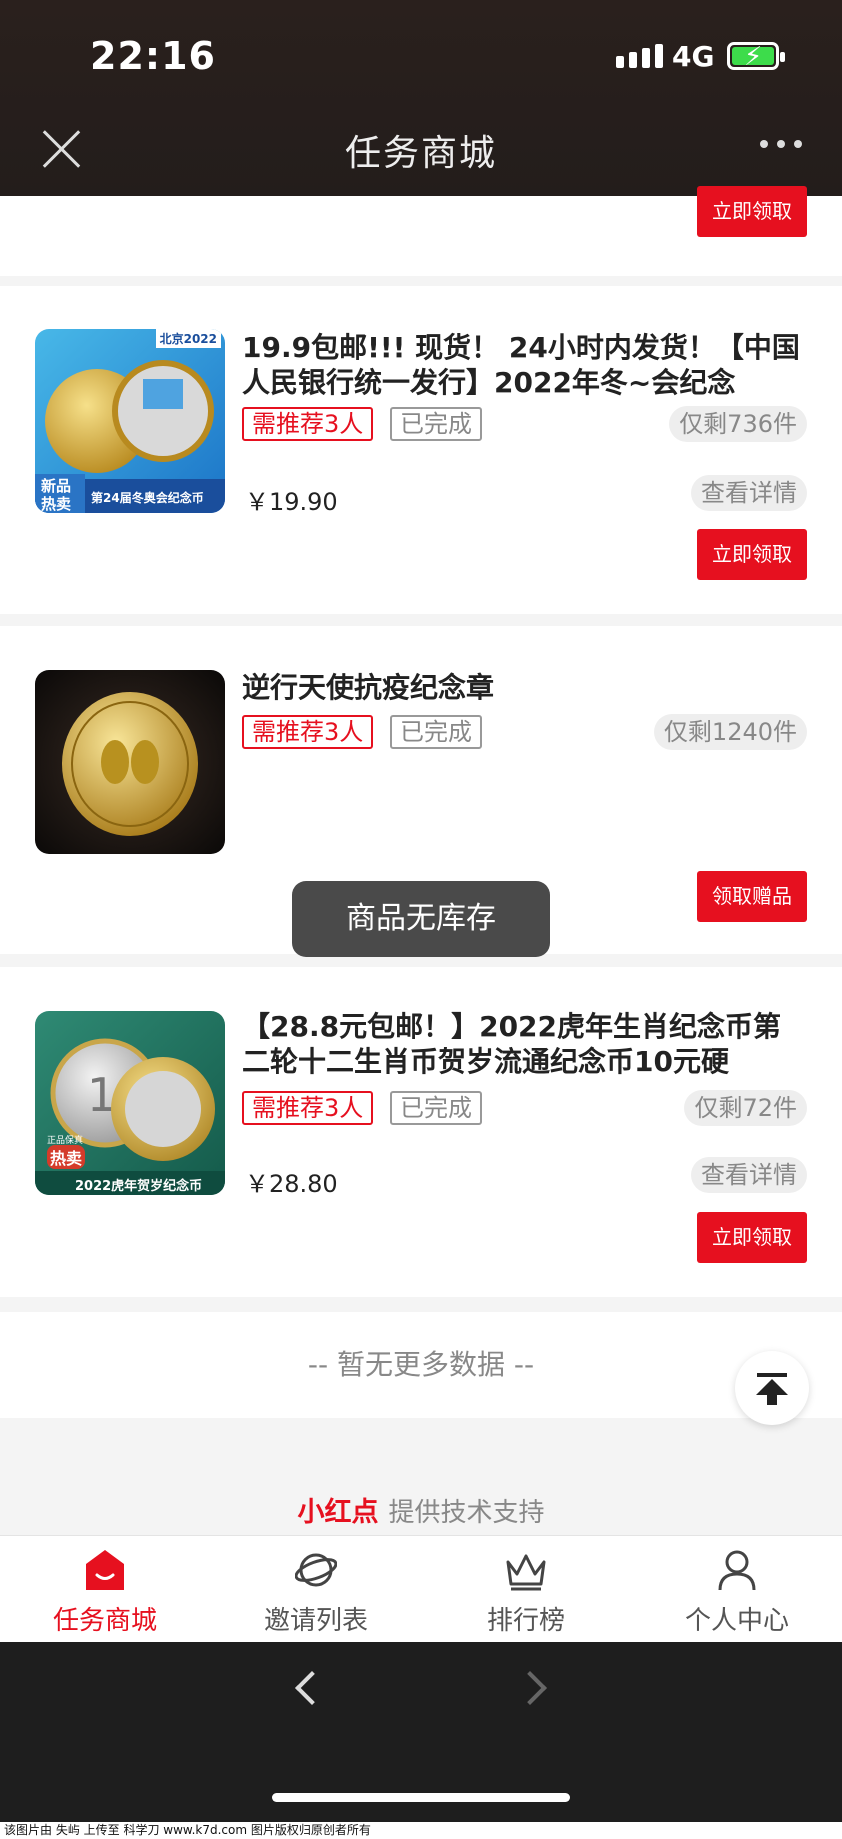  What do you see at coordinates (730, 732) in the screenshot?
I see `stock-badge: 仅剩1240件` at bounding box center [730, 732].